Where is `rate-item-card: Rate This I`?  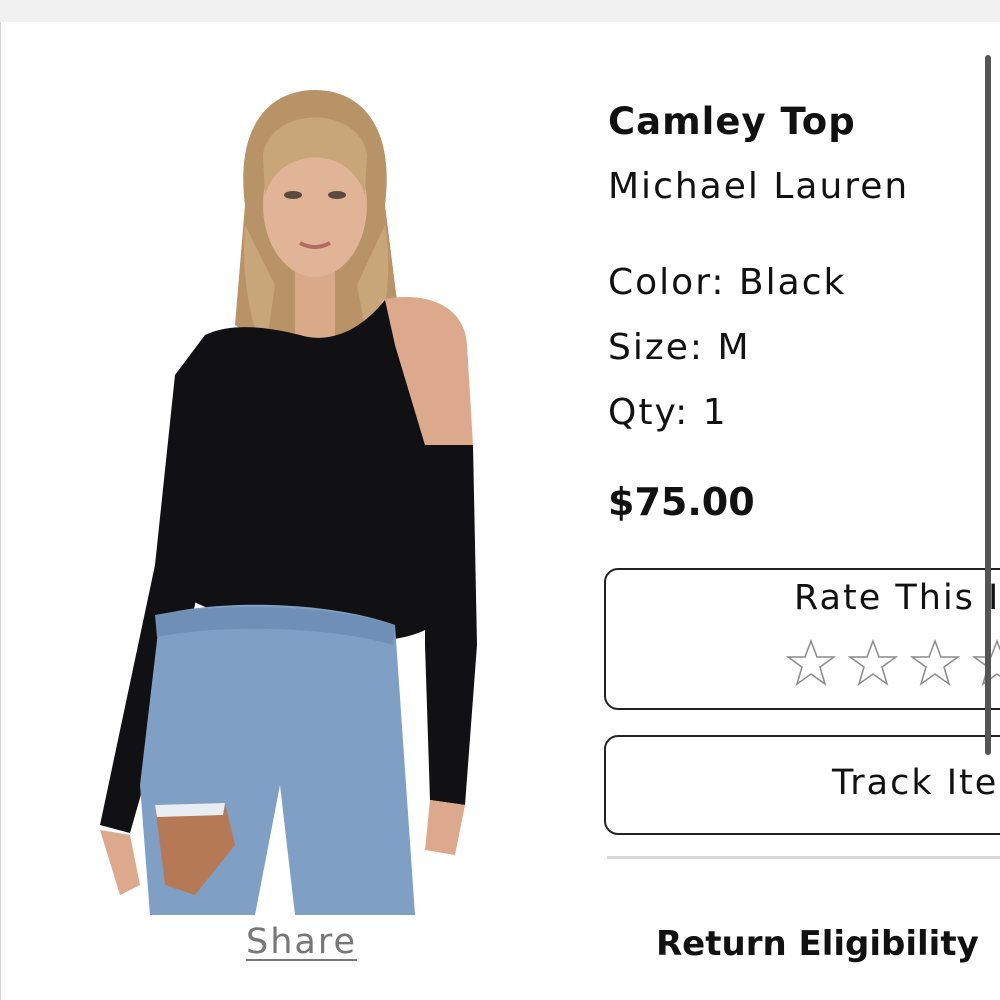
rate-item-card: Rate This I is located at coordinates (802, 639).